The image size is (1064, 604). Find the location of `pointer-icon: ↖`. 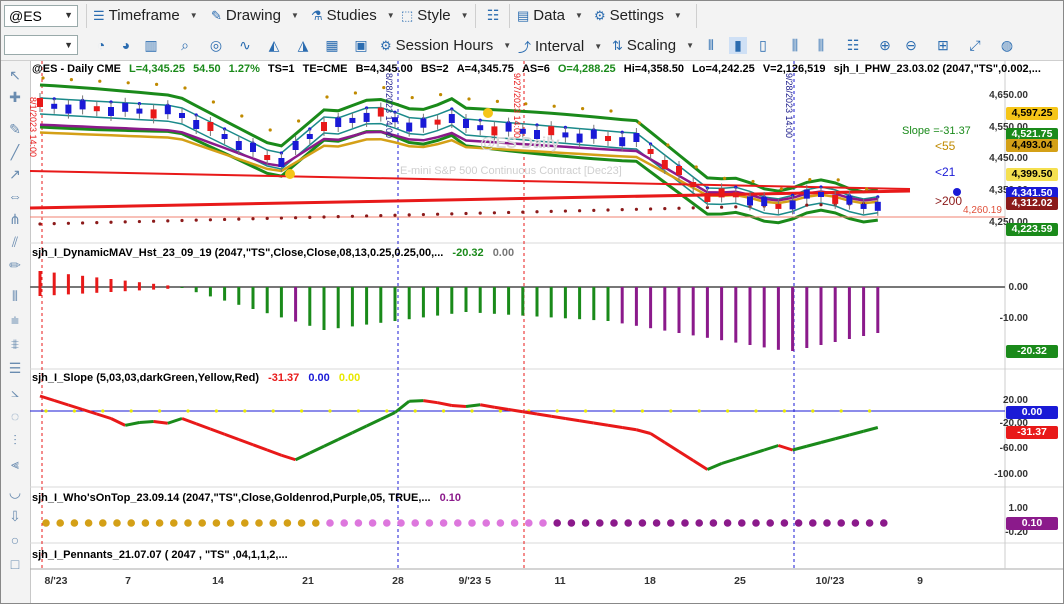

pointer-icon: ↖ is located at coordinates (15, 75).